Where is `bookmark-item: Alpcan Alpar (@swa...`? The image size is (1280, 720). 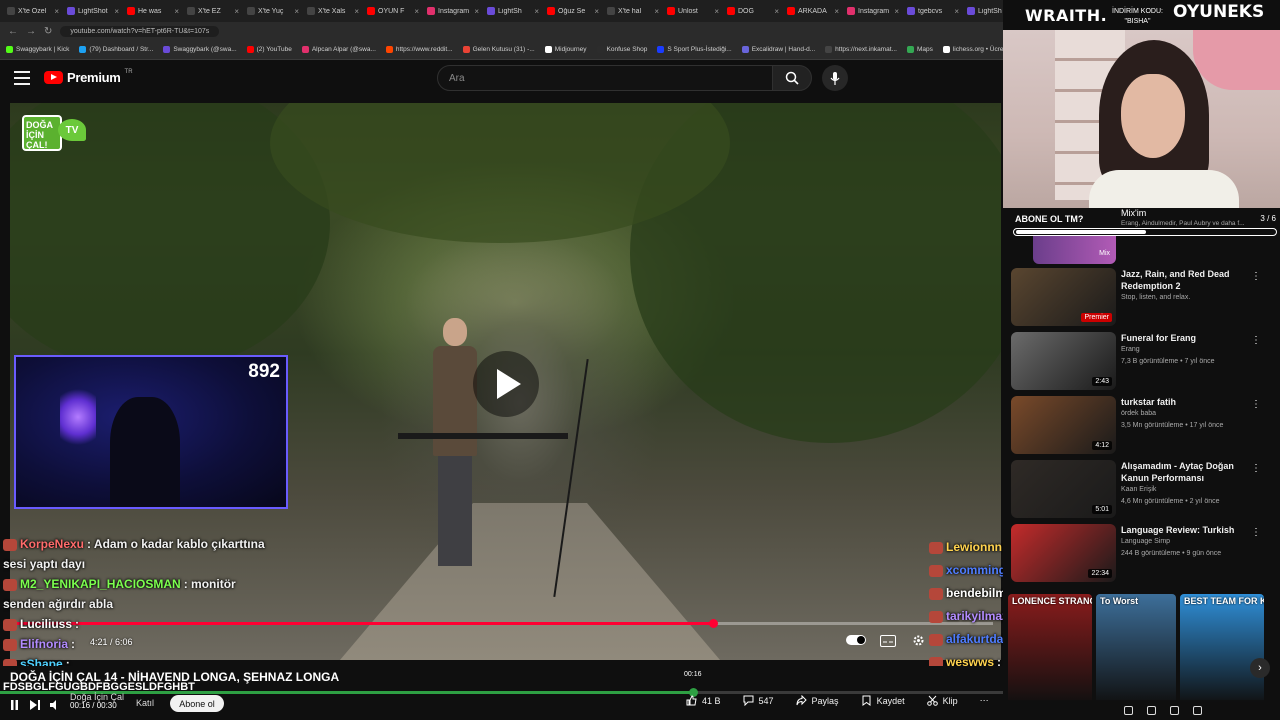
bookmark-item: Alpcan Alpar (@swa... is located at coordinates (338, 49).